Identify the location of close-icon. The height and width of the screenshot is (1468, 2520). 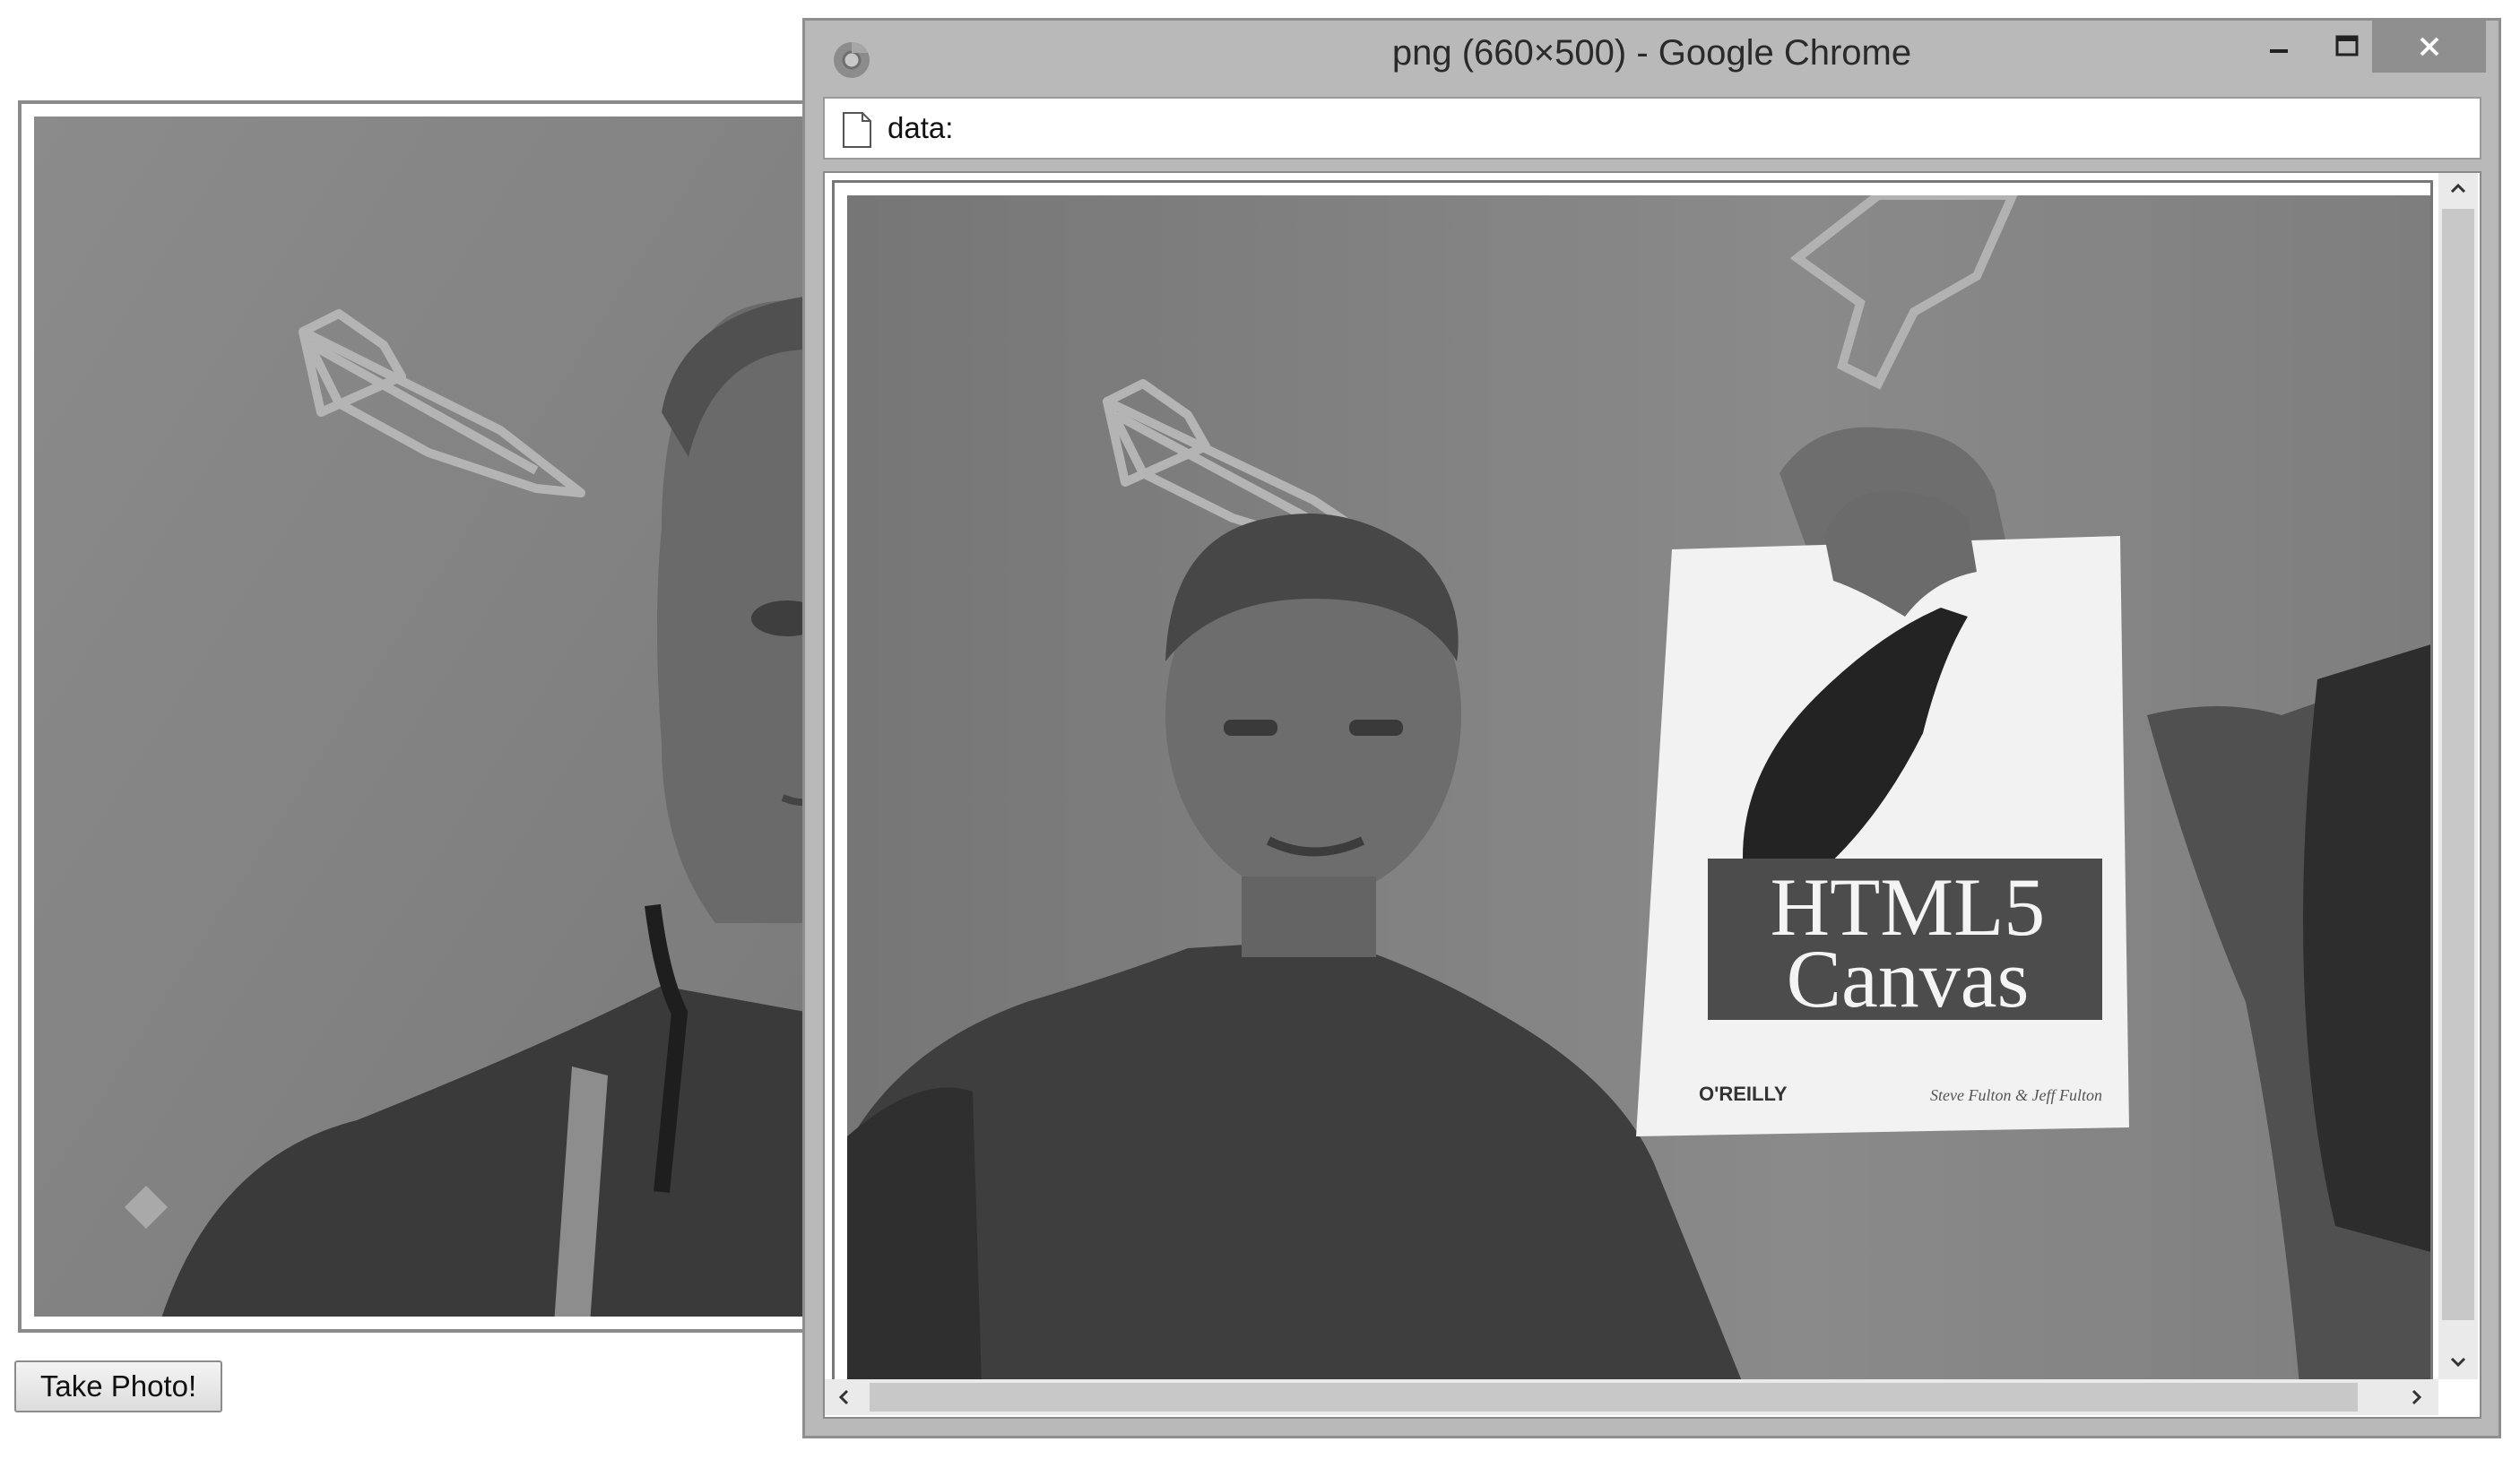
(2429, 47).